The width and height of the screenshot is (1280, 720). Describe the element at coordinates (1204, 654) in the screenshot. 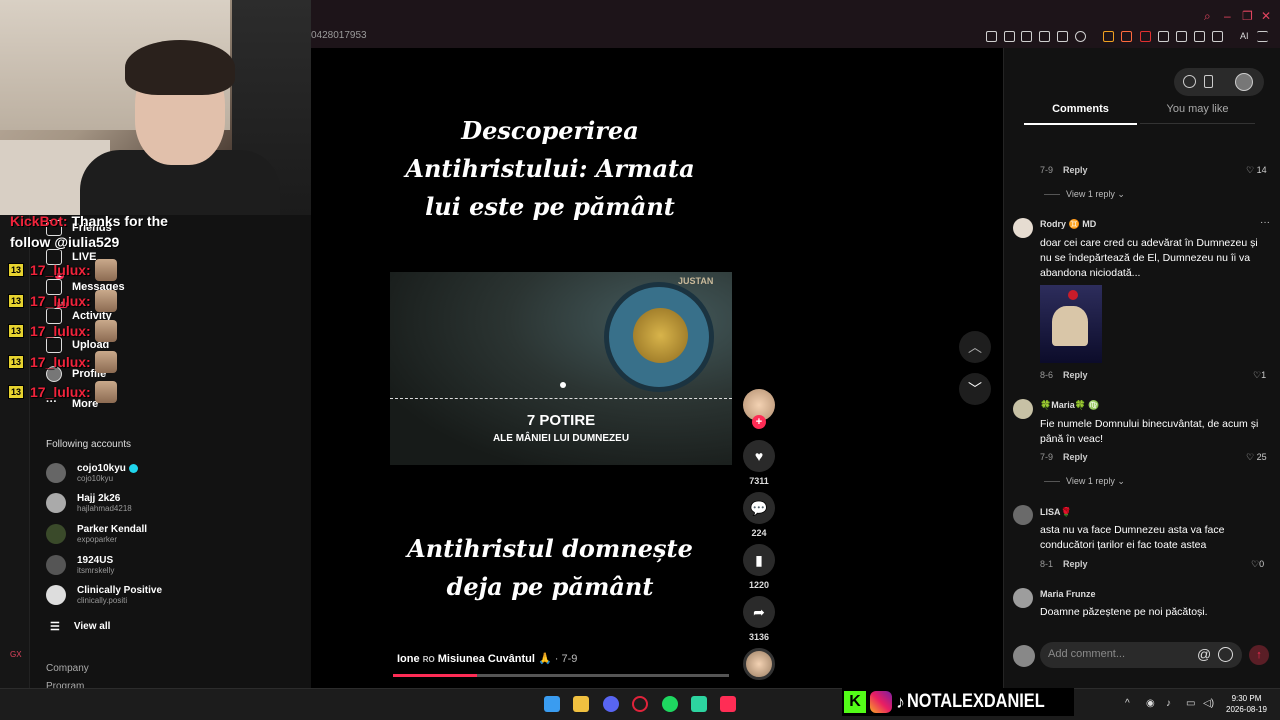

I see `mention-icon: @` at that location.